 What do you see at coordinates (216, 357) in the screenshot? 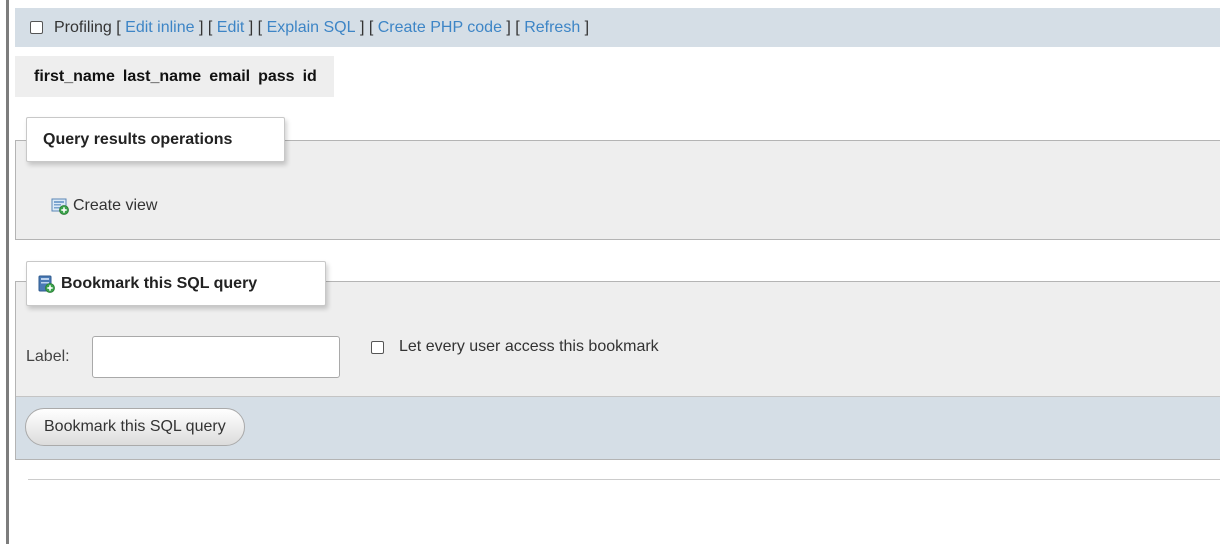
I see `bookmark-label-input` at bounding box center [216, 357].